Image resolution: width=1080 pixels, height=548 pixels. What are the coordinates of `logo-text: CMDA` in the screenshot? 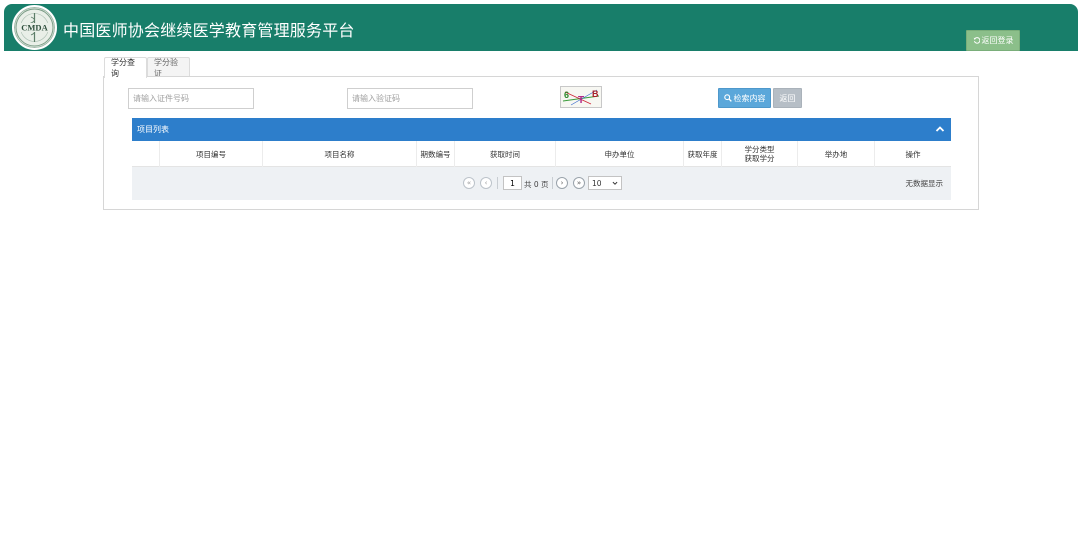 It's located at (34, 28).